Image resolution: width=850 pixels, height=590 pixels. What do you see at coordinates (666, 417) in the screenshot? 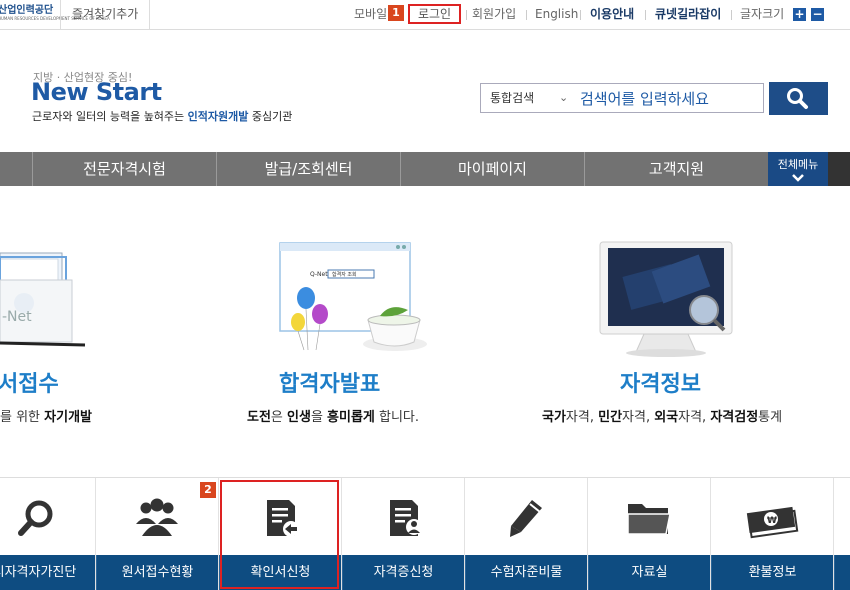
I see `sub-emphasis: 외국` at bounding box center [666, 417].